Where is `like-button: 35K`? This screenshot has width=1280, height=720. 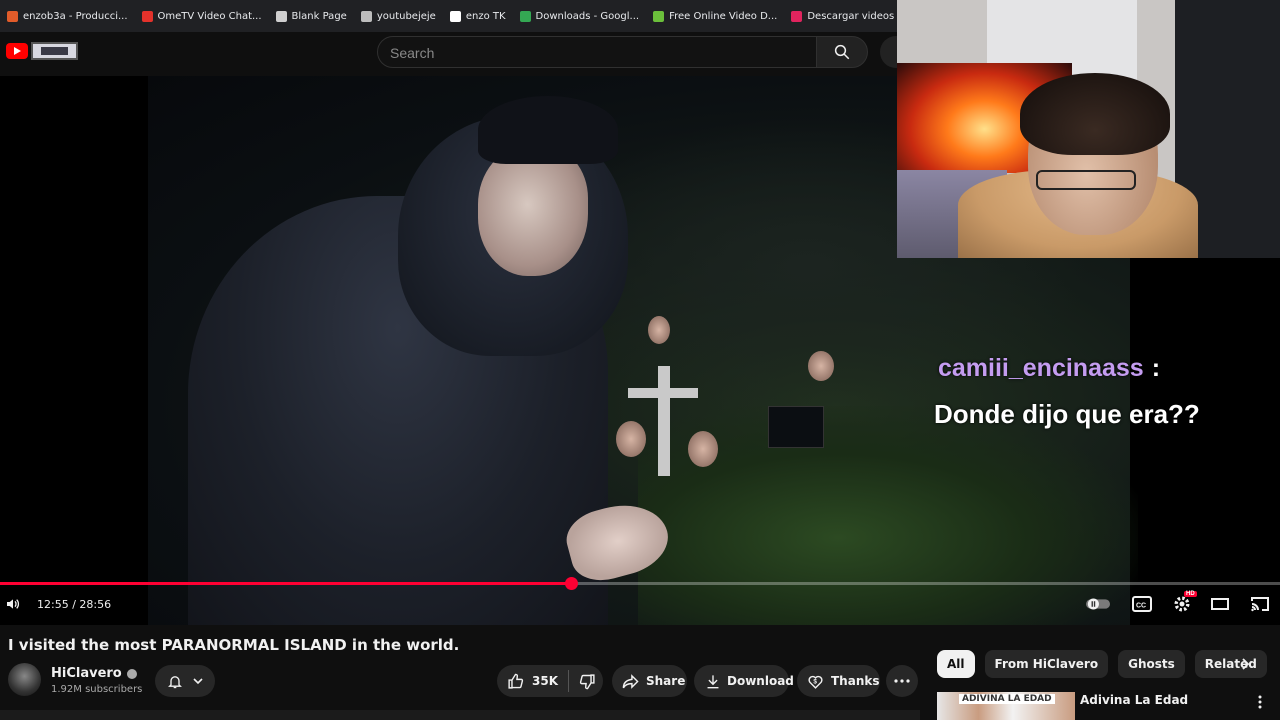
like-button: 35K is located at coordinates (532, 681).